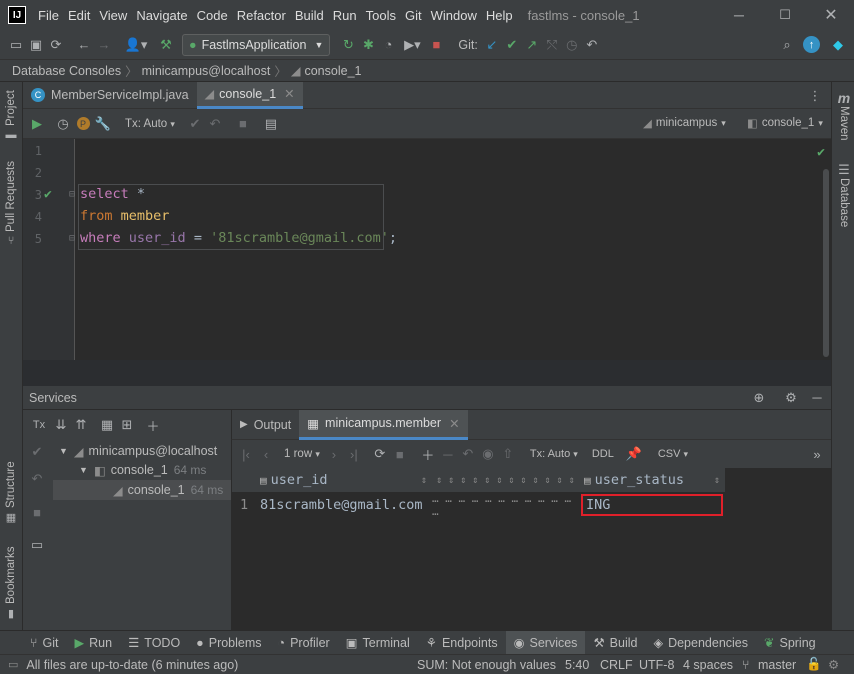 This screenshot has height=674, width=854. Describe the element at coordinates (499, 15) in the screenshot. I see `menu-help: Help` at that location.